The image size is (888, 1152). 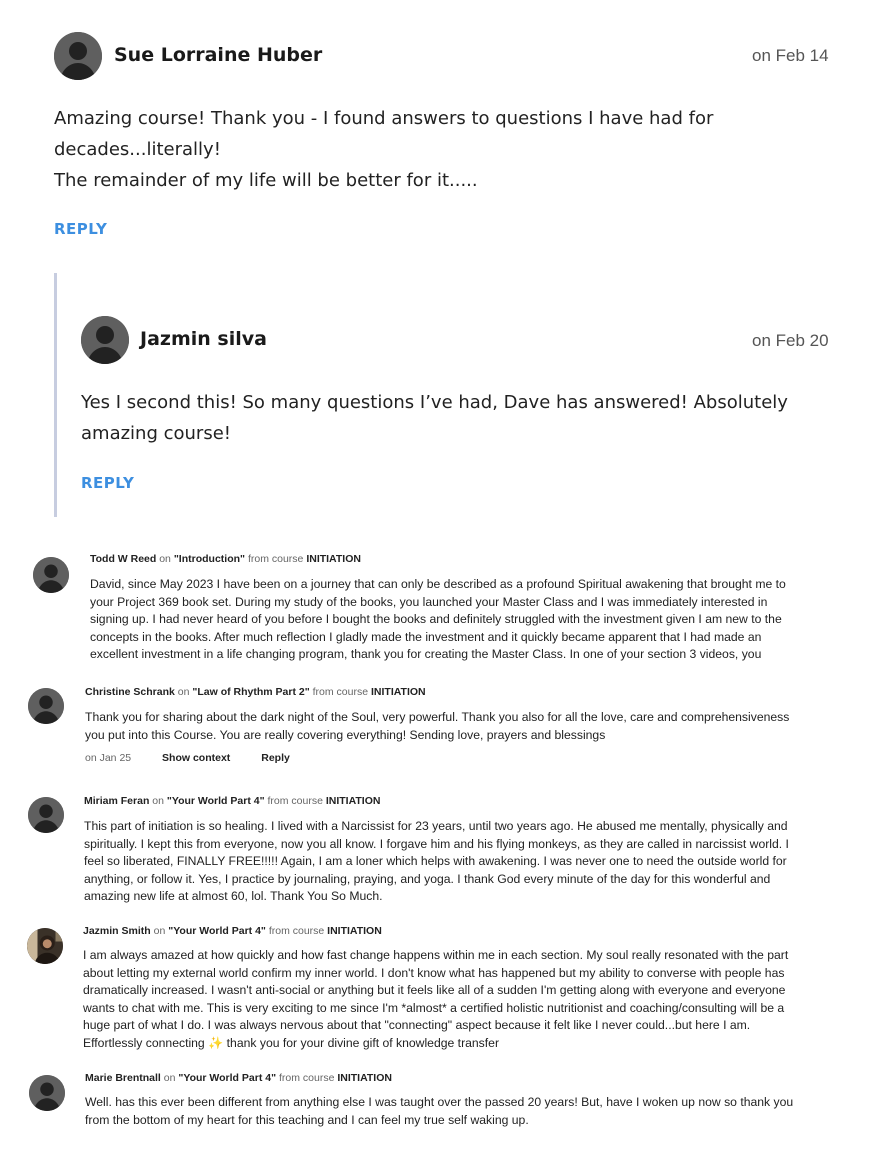 I want to click on lesson-link: "Law of Rhythm Part 2", so click(x=250, y=692).